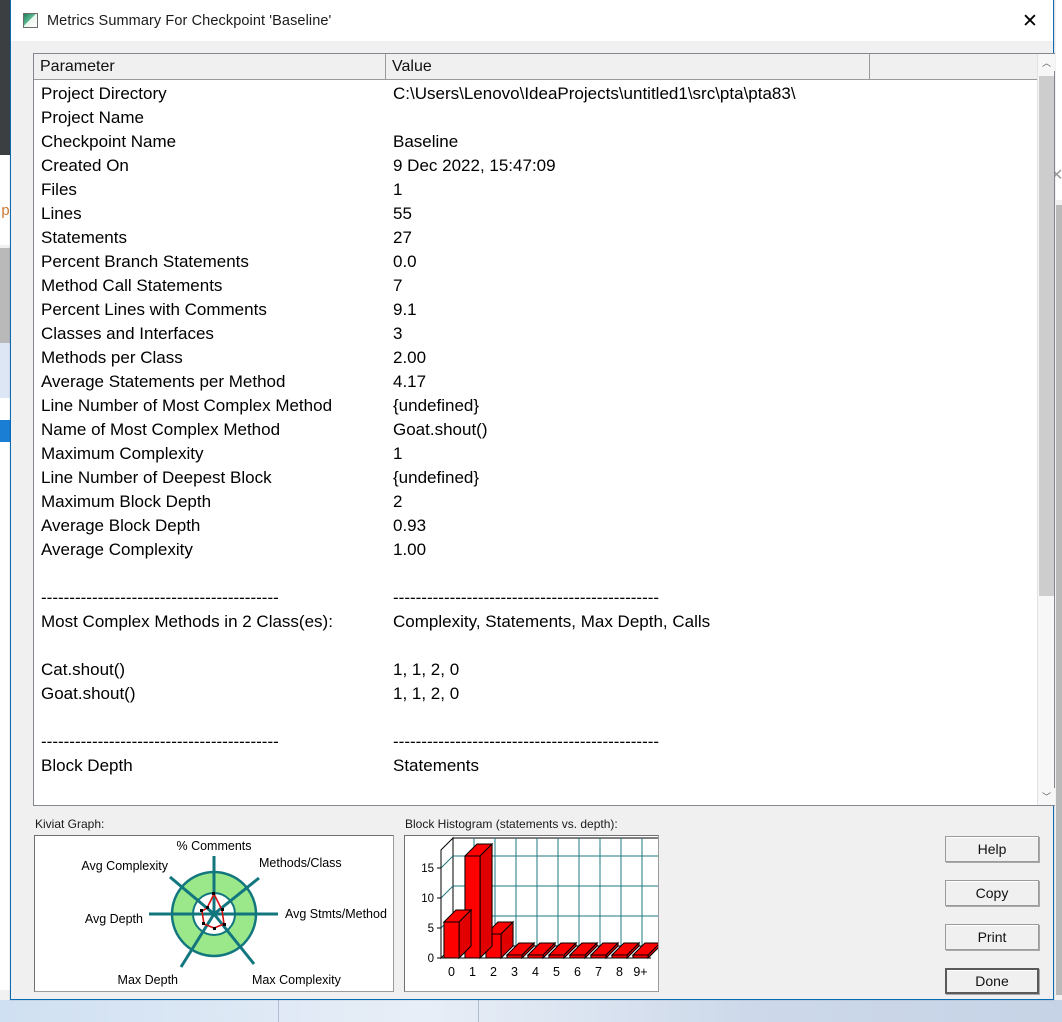 The height and width of the screenshot is (1022, 1062). What do you see at coordinates (210, 67) in the screenshot?
I see `column-header-parameter: Parameter` at bounding box center [210, 67].